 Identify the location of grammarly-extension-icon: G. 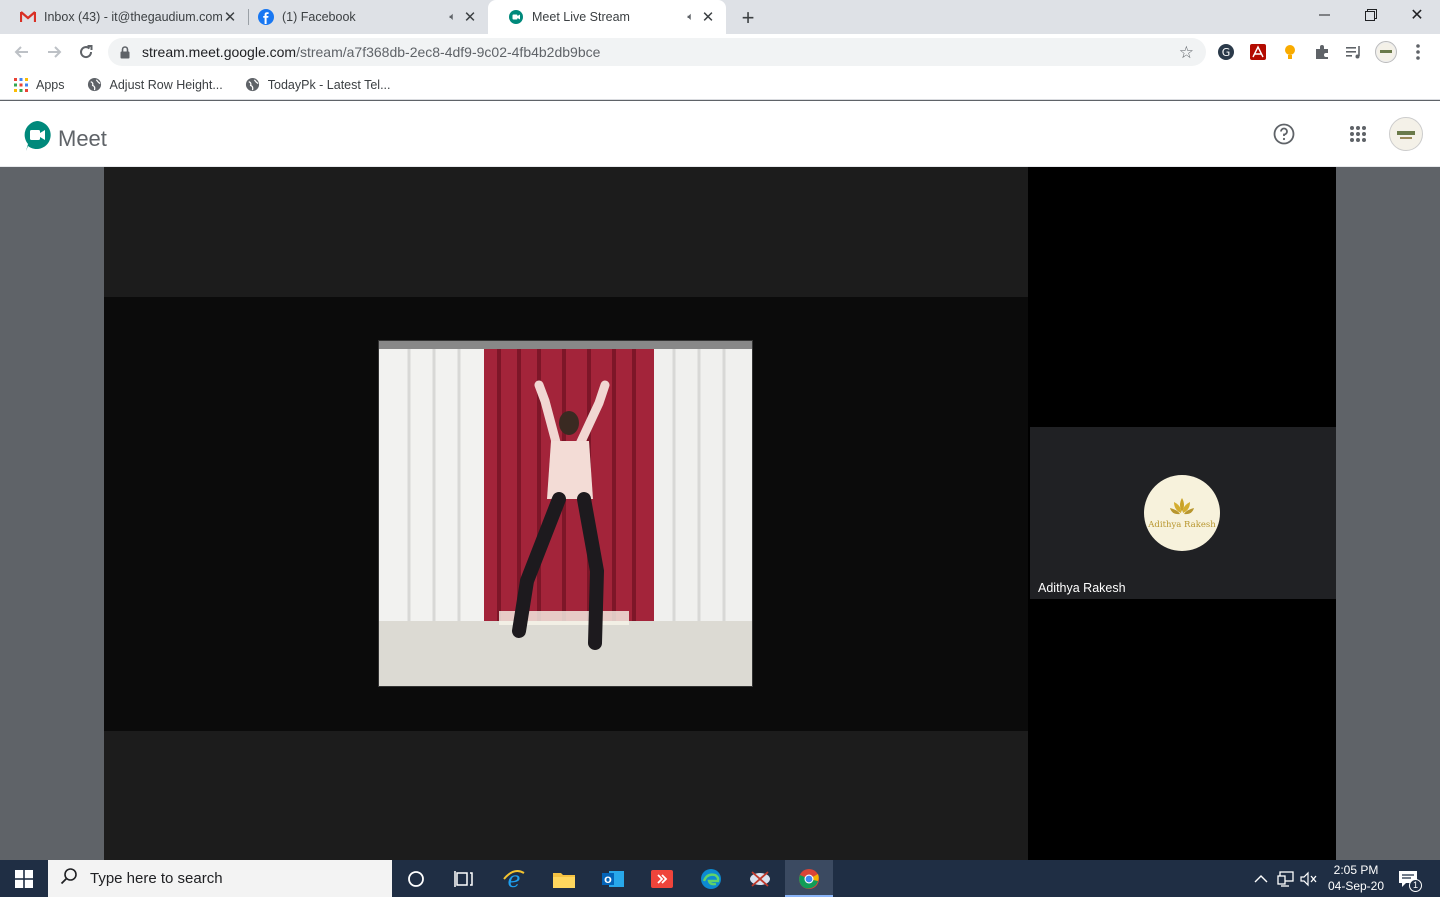
(1226, 52).